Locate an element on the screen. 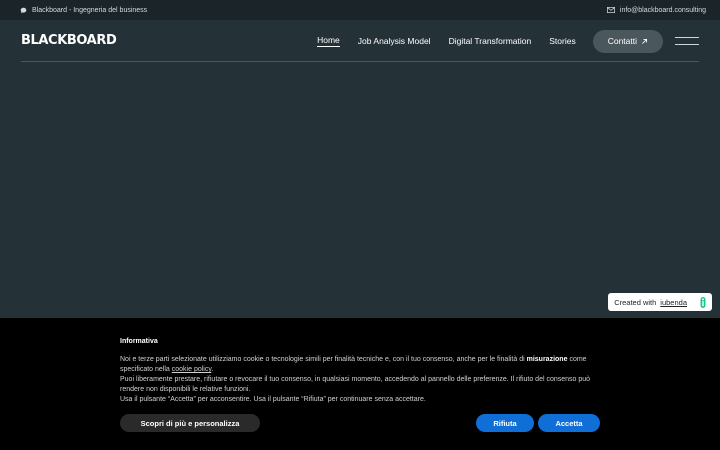 The image size is (720, 450). top-bar-email: info@blackboard.consulting is located at coordinates (656, 10).